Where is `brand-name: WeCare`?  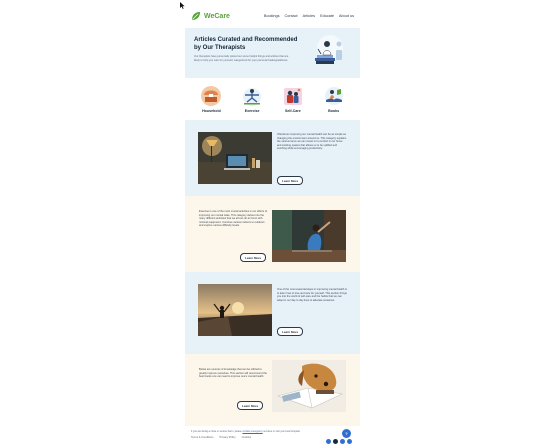
brand-name: WeCare is located at coordinates (217, 16).